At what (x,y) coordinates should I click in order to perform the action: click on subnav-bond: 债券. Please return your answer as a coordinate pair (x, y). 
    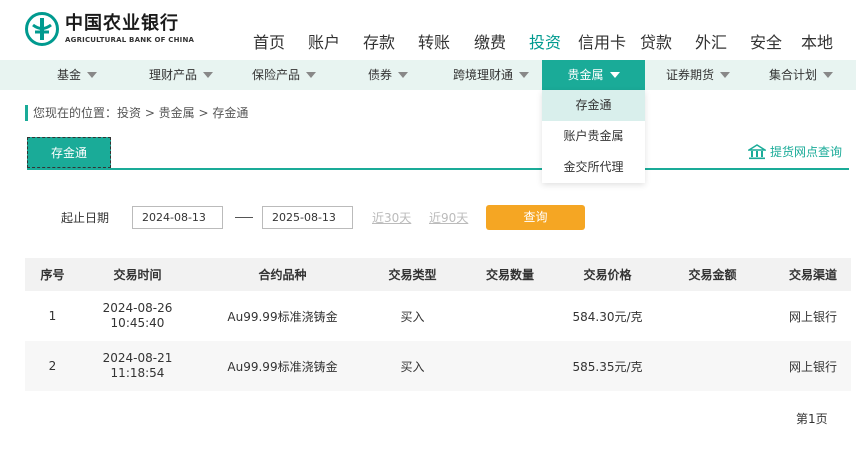
    Looking at the image, I should click on (388, 75).